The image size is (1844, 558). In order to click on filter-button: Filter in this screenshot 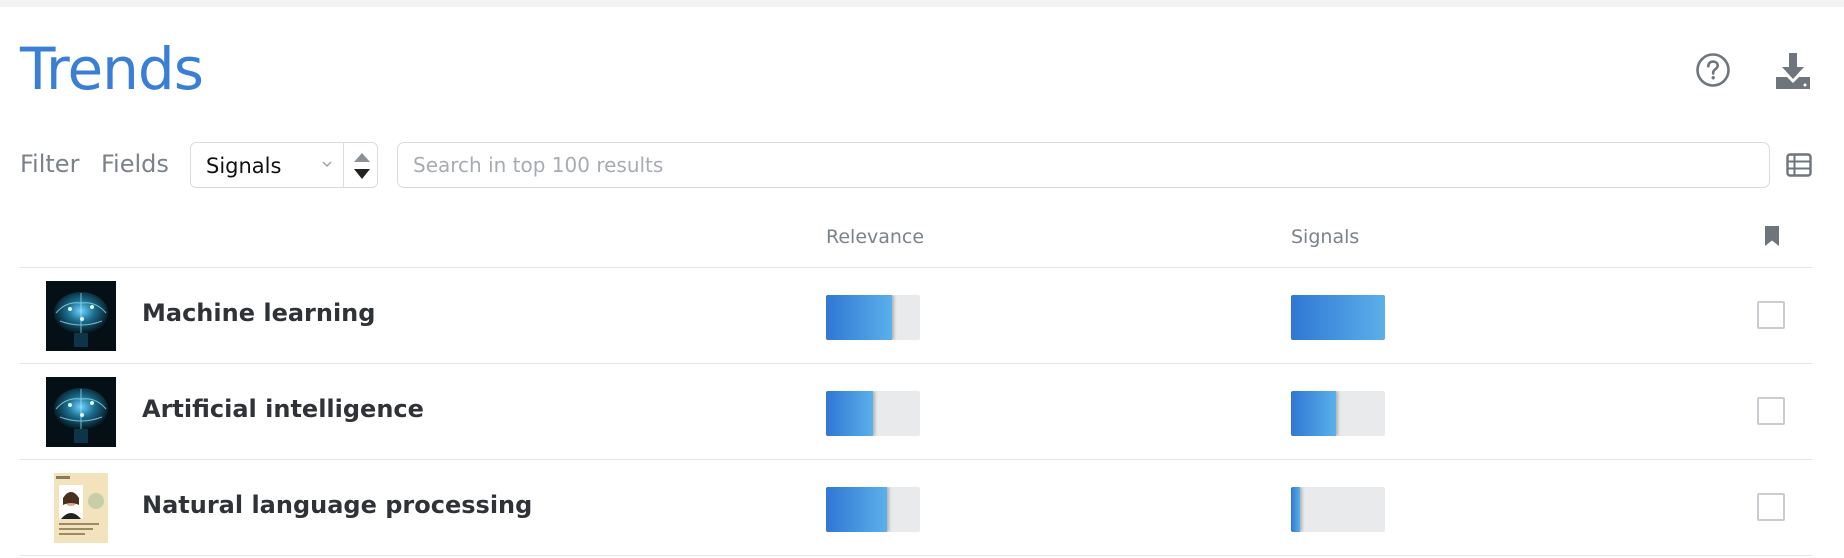, I will do `click(49, 164)`.